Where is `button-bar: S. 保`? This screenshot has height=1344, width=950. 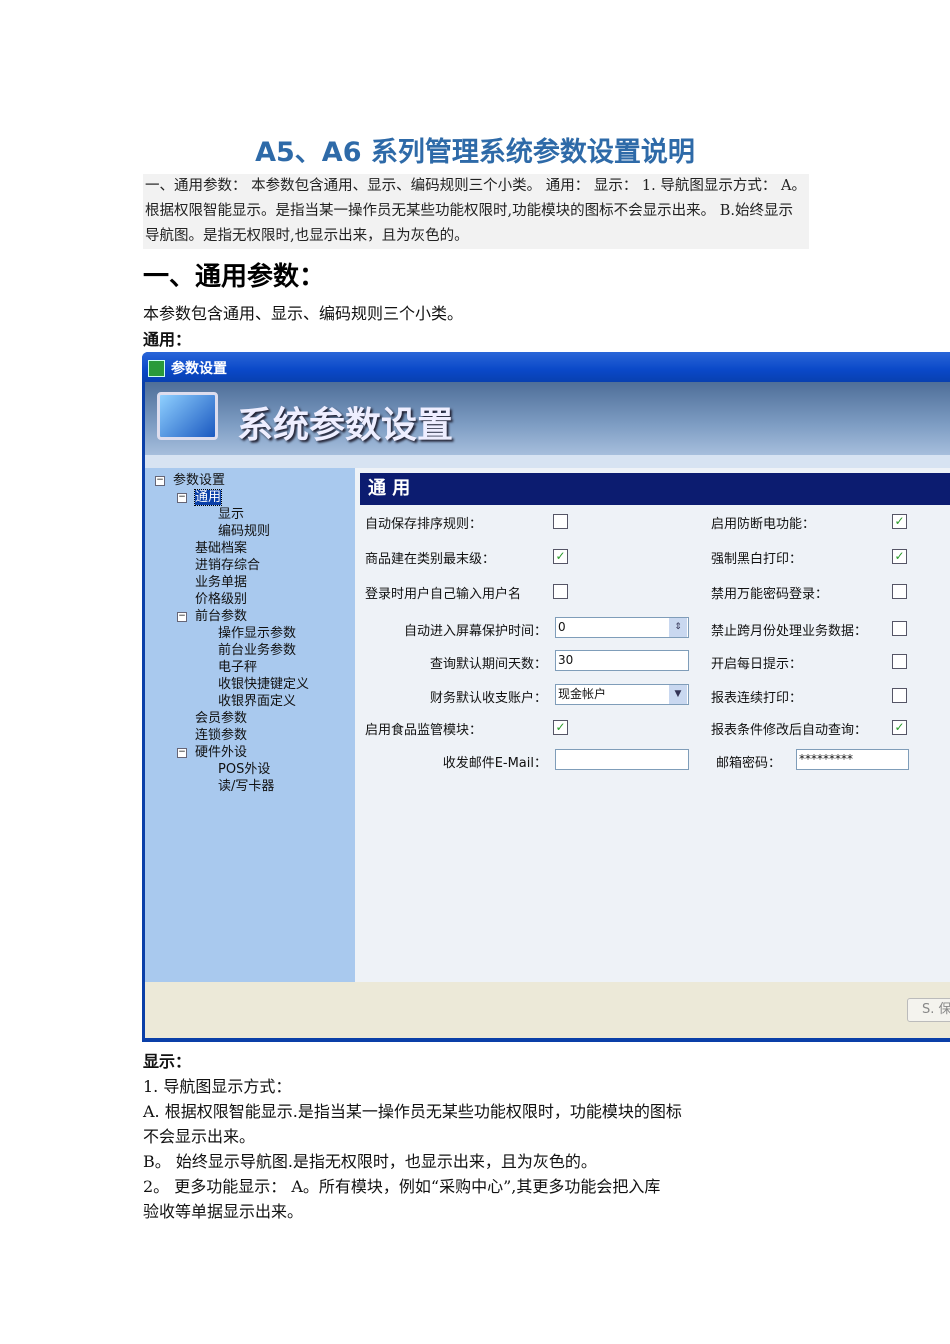
button-bar: S. 保 is located at coordinates (547, 1010).